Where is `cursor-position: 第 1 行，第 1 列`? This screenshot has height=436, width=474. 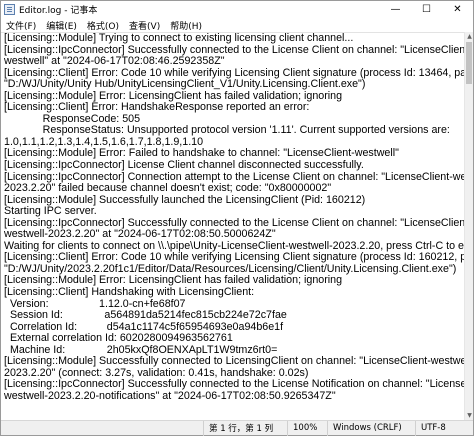 cursor-position: 第 1 行，第 1 列 is located at coordinates (245, 428).